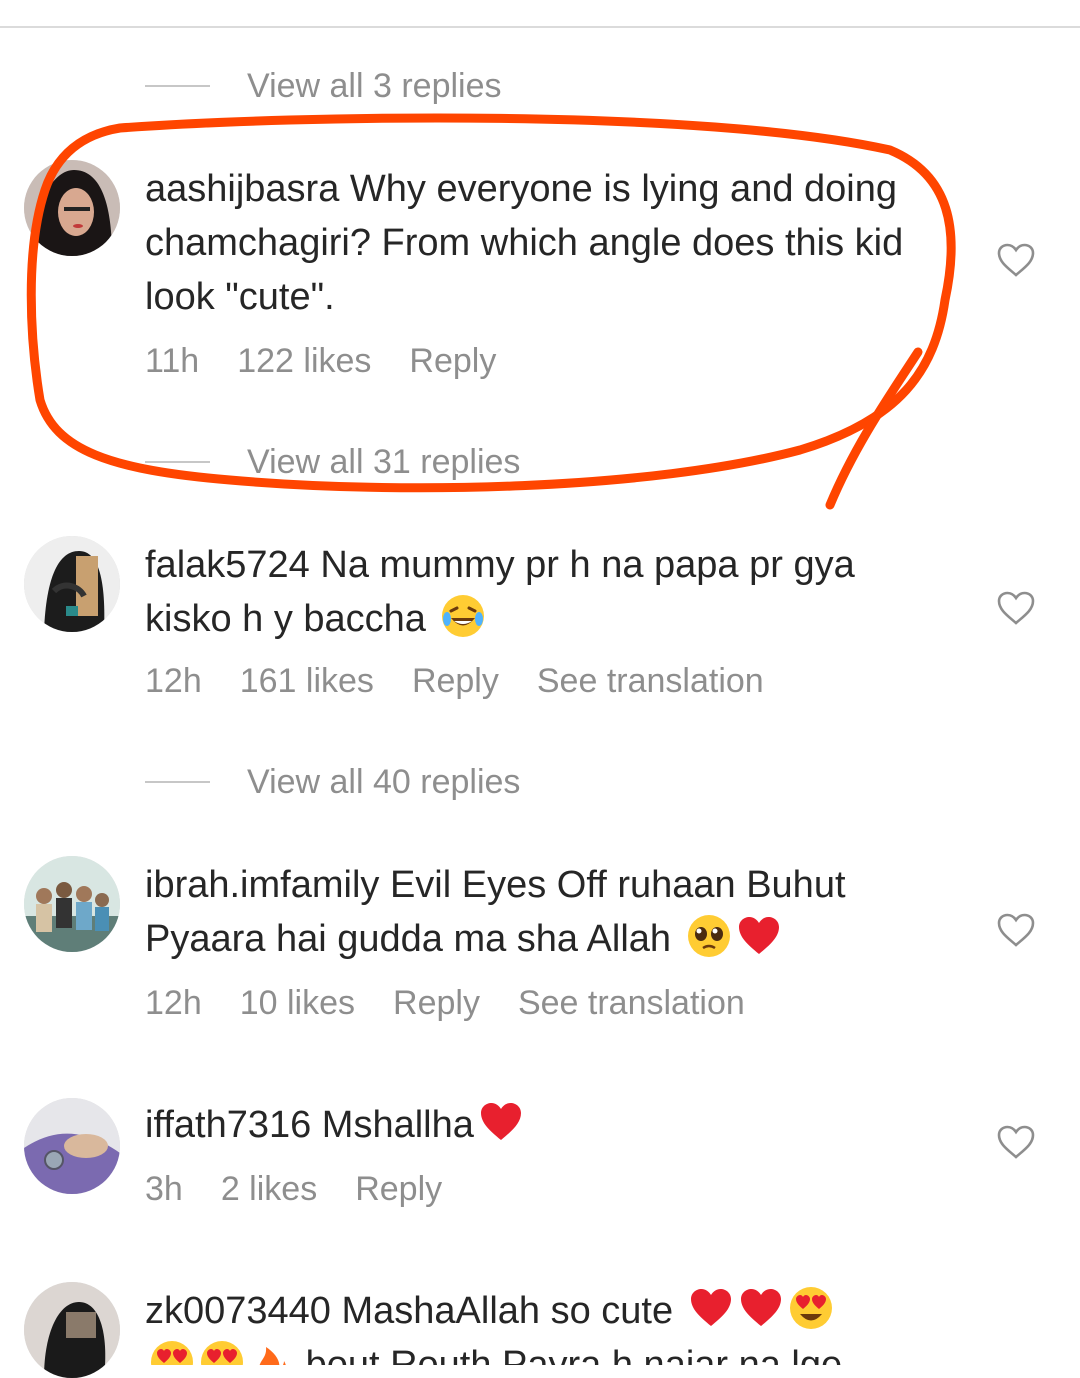 The image size is (1080, 1378). I want to click on annotation-tail, so click(874, 428).